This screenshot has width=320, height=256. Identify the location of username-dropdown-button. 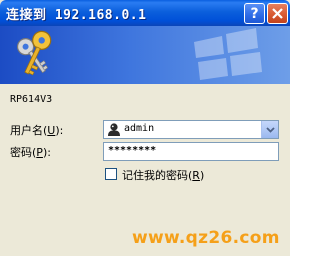
(269, 129).